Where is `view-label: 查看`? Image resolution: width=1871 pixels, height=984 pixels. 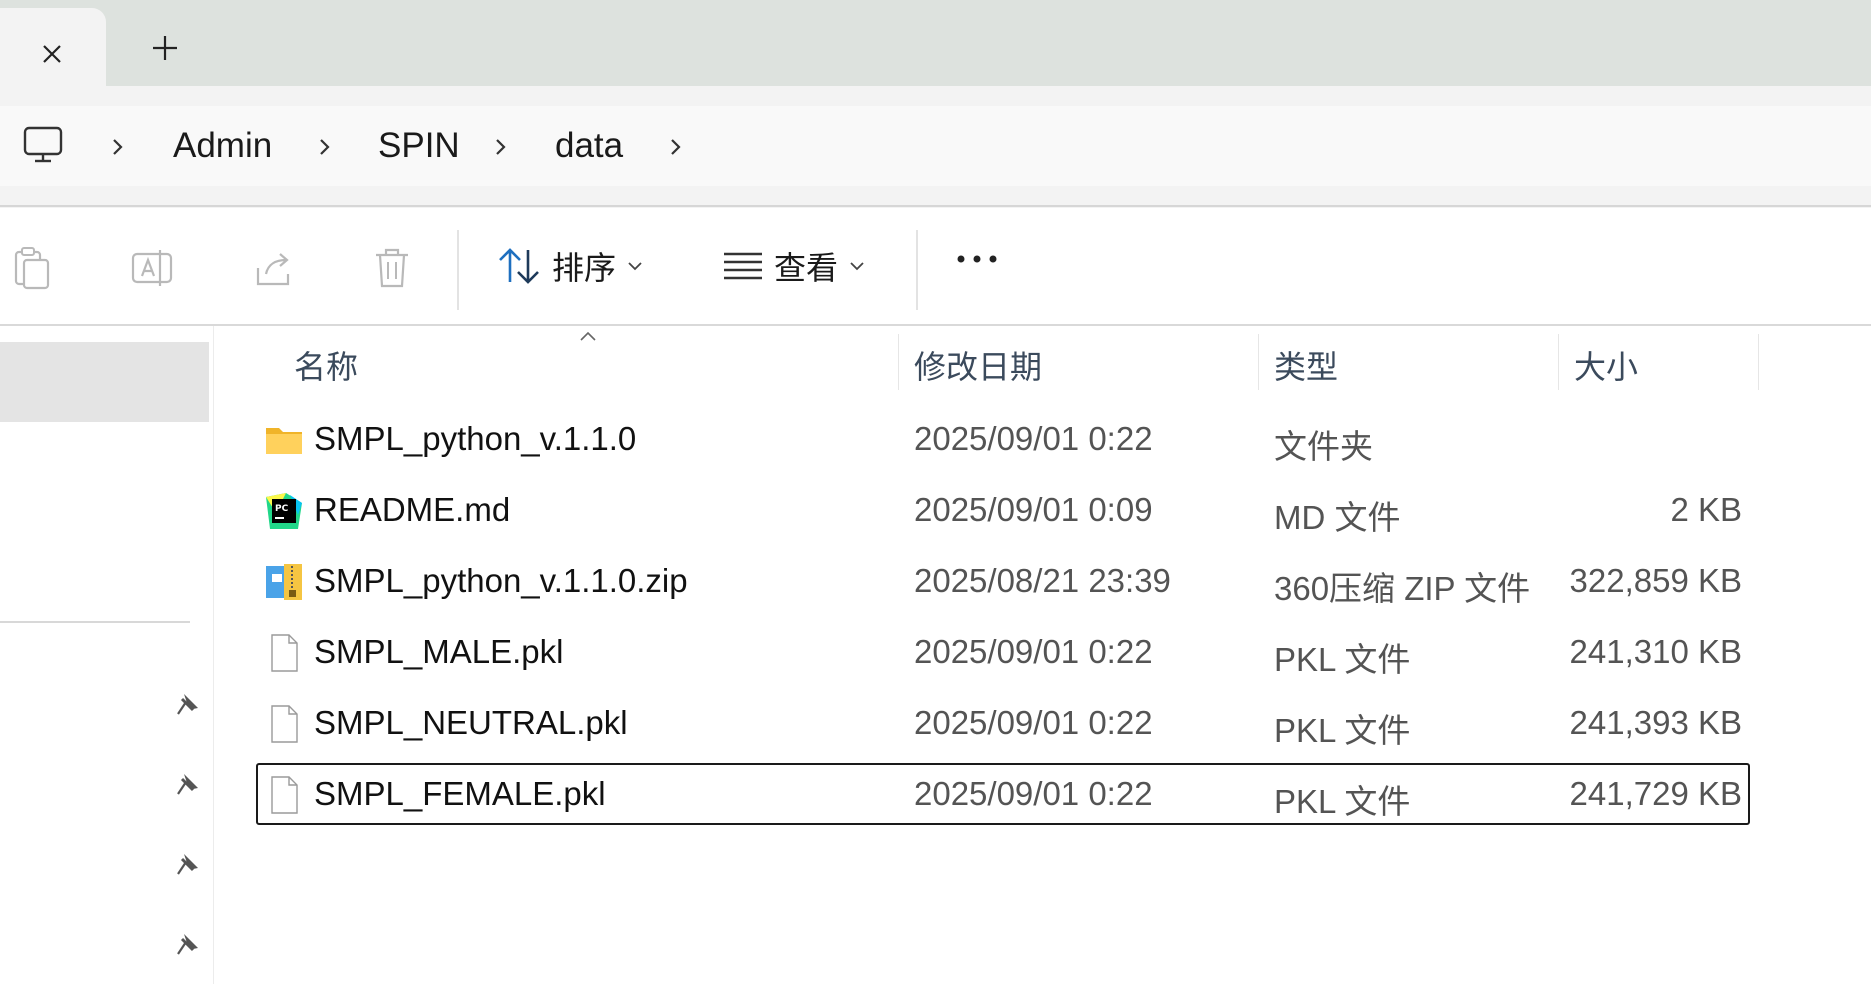 view-label: 查看 is located at coordinates (806, 268).